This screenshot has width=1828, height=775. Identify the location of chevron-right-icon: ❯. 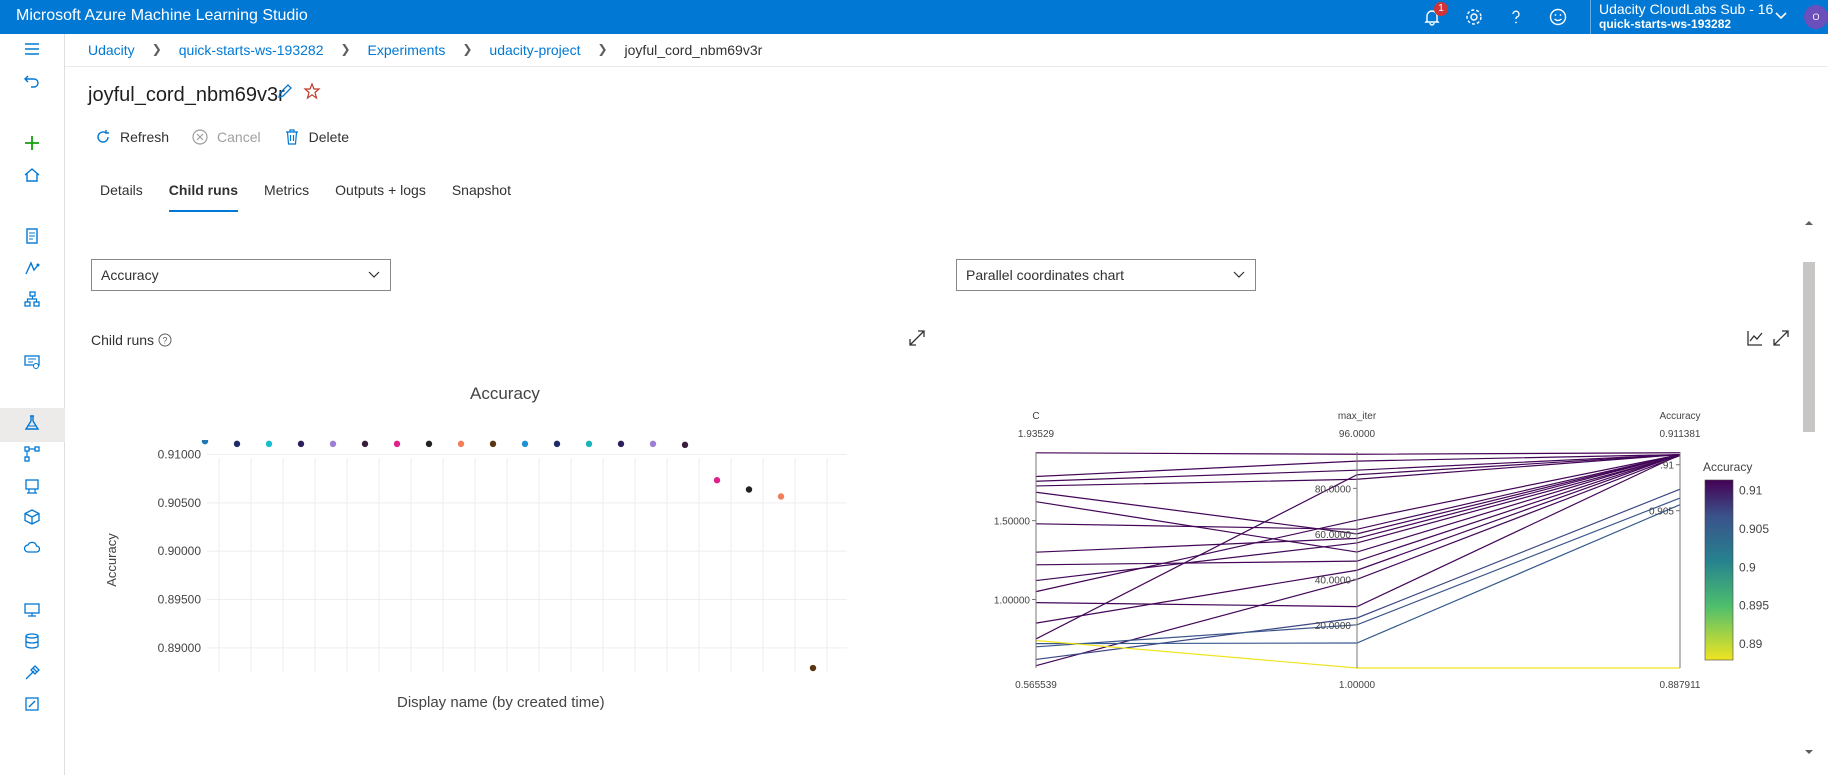
(345, 49).